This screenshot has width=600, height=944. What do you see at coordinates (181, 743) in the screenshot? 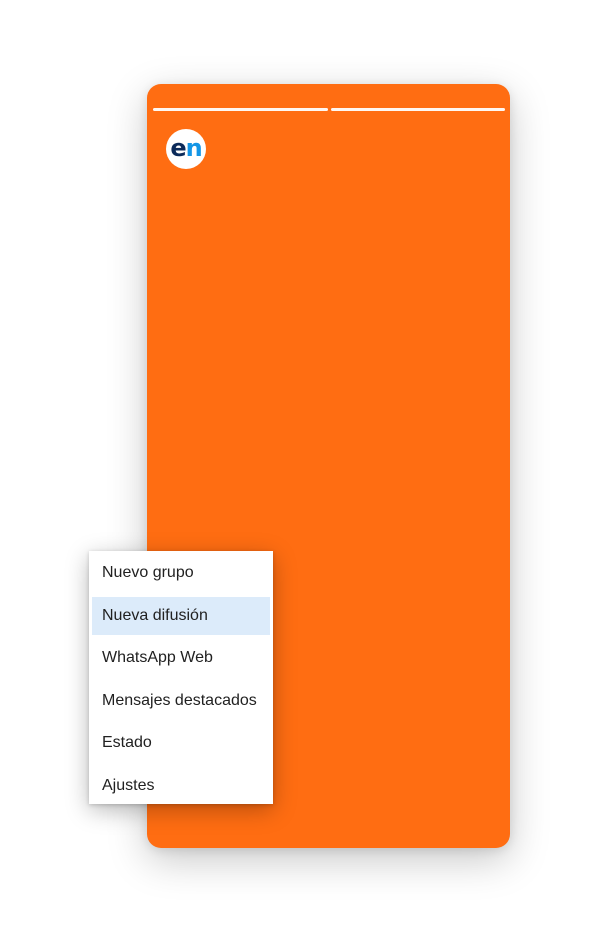
I see `menu-item-estado: Estado` at bounding box center [181, 743].